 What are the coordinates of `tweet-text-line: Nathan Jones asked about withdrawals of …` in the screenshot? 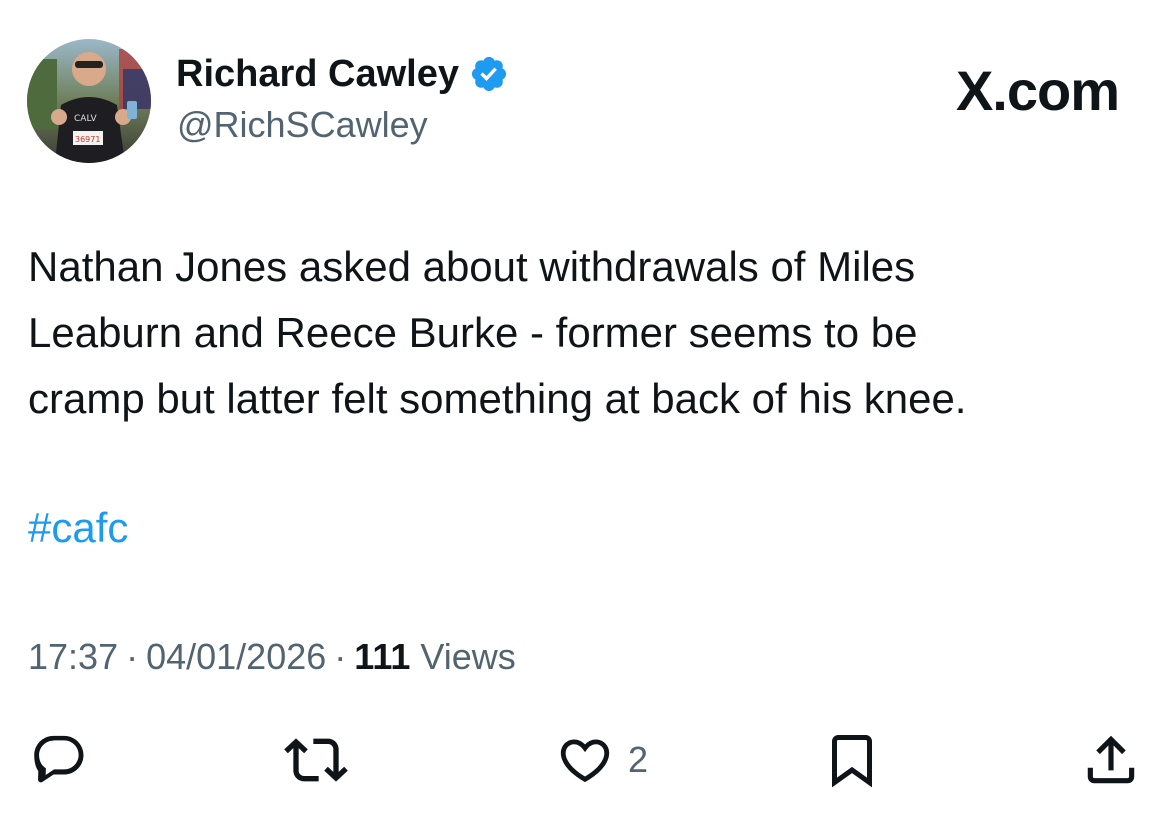 It's located at (472, 266).